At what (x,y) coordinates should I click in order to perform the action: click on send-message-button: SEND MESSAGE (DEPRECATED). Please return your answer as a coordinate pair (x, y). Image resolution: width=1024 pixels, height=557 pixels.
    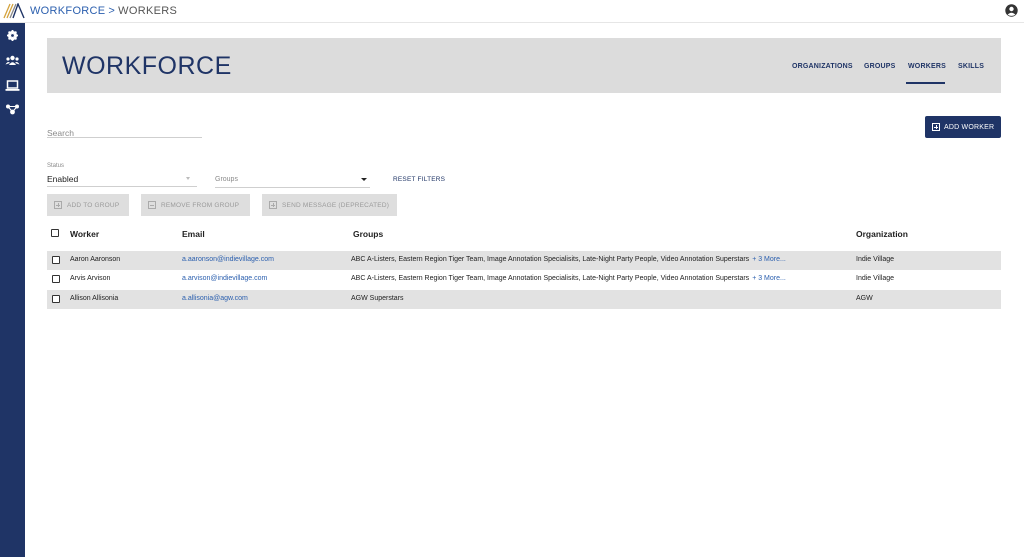
    Looking at the image, I should click on (329, 205).